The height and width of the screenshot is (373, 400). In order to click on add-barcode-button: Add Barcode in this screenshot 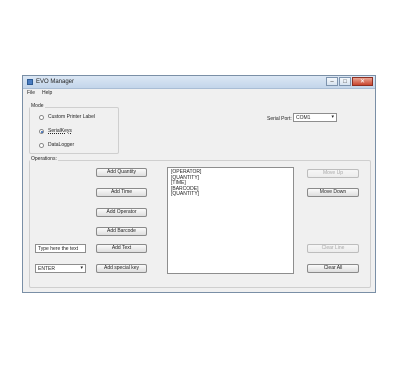, I will do `click(121, 231)`.